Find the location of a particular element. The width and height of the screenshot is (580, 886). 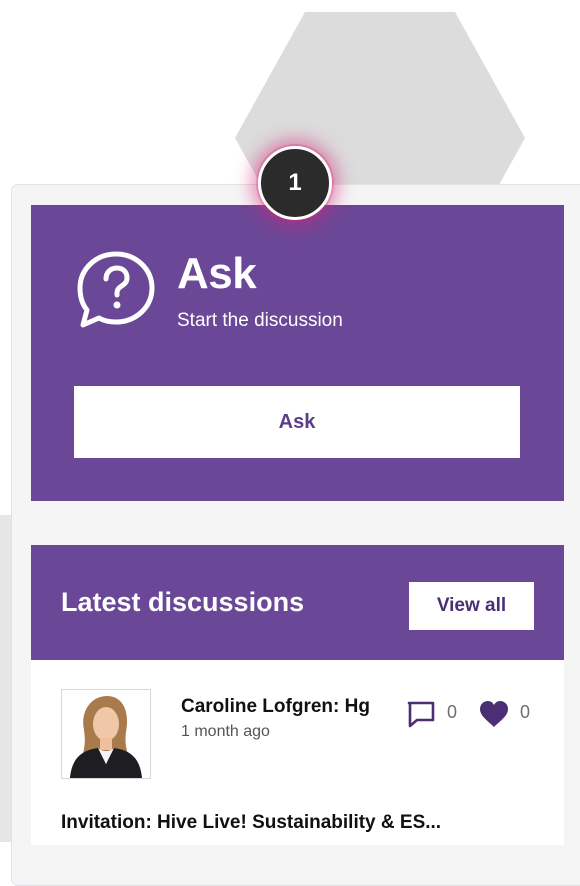

comment-icon is located at coordinates (421, 714).